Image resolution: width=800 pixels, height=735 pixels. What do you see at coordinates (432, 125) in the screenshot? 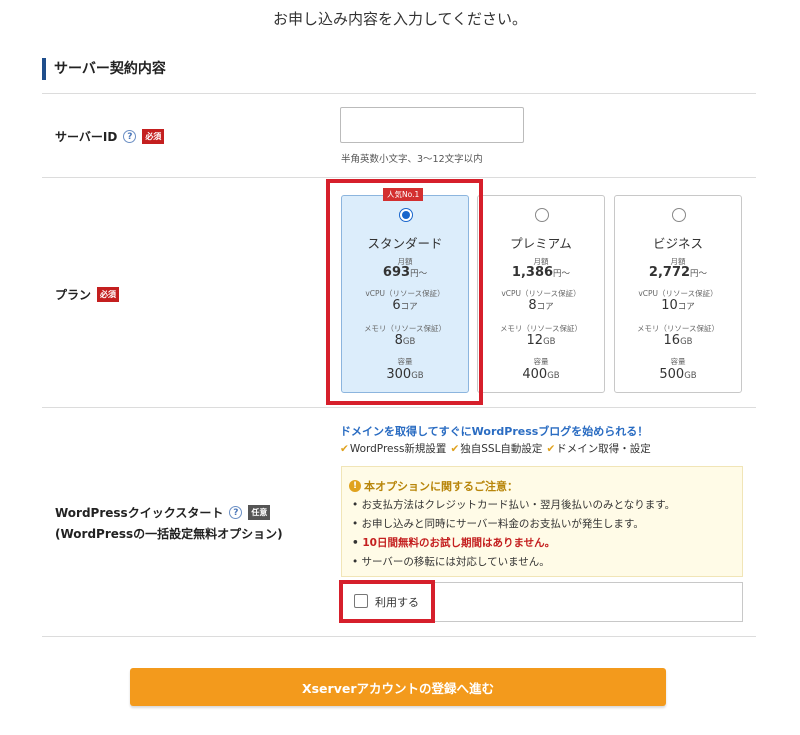
I see `server-id-input` at bounding box center [432, 125].